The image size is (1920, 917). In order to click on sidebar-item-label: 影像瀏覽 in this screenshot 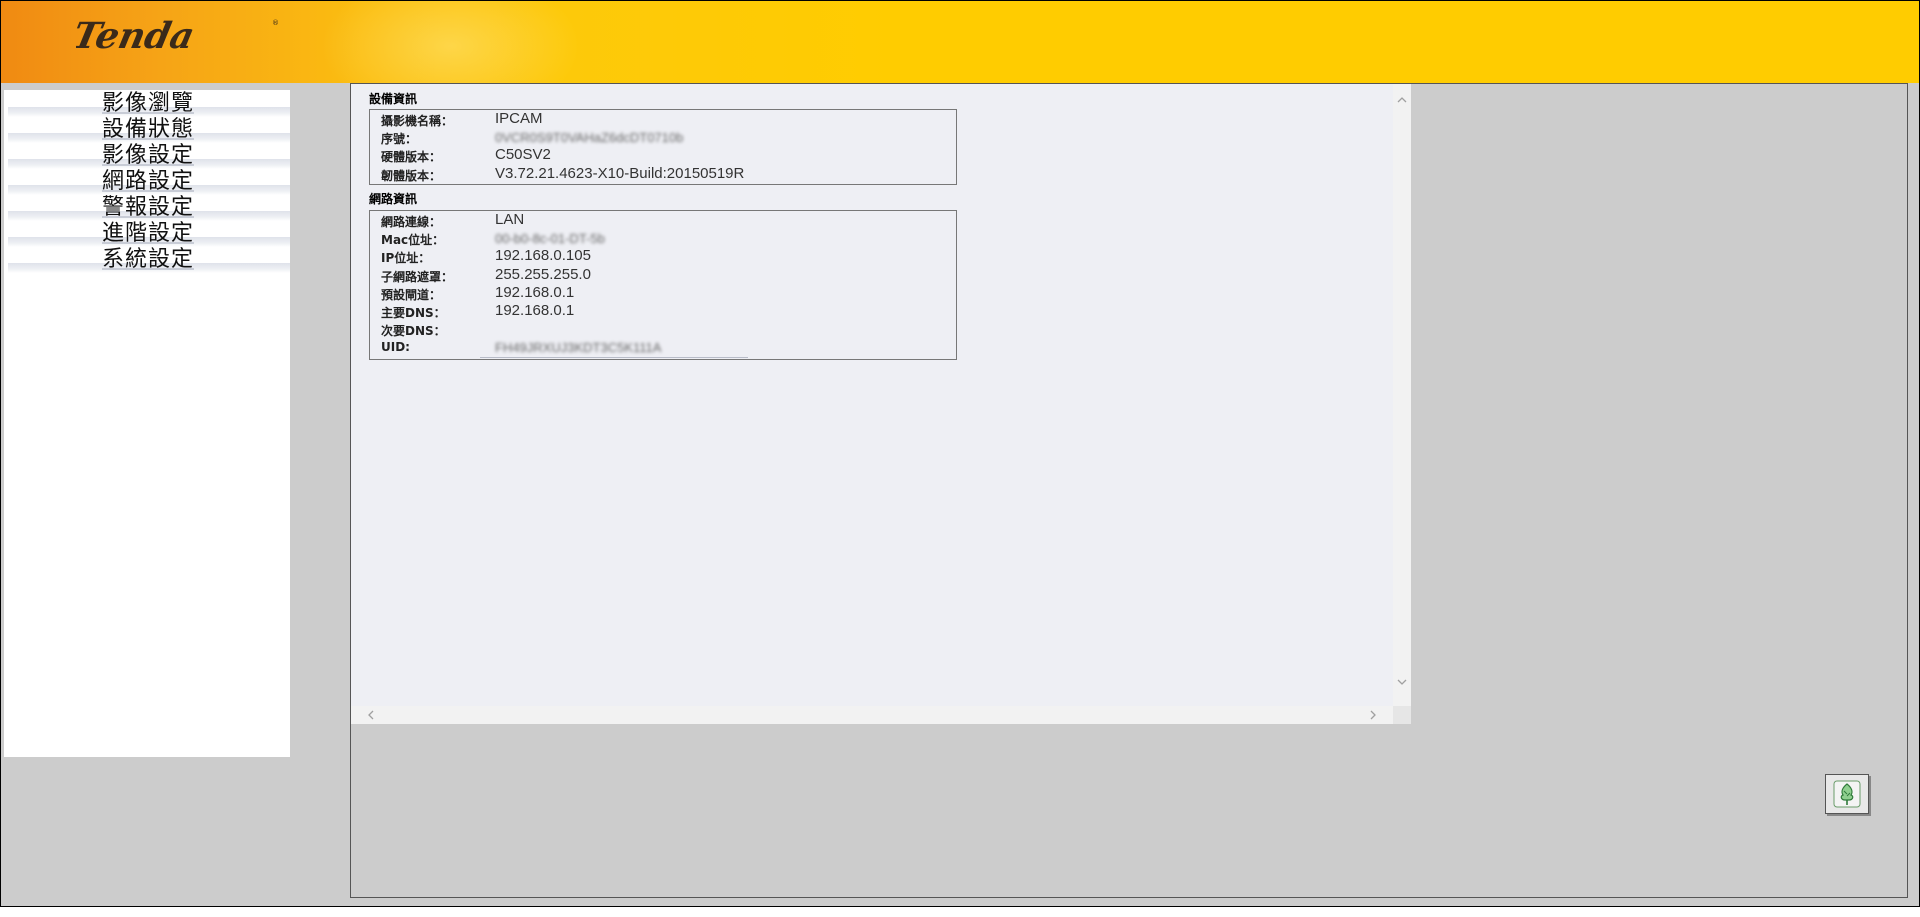, I will do `click(148, 104)`.